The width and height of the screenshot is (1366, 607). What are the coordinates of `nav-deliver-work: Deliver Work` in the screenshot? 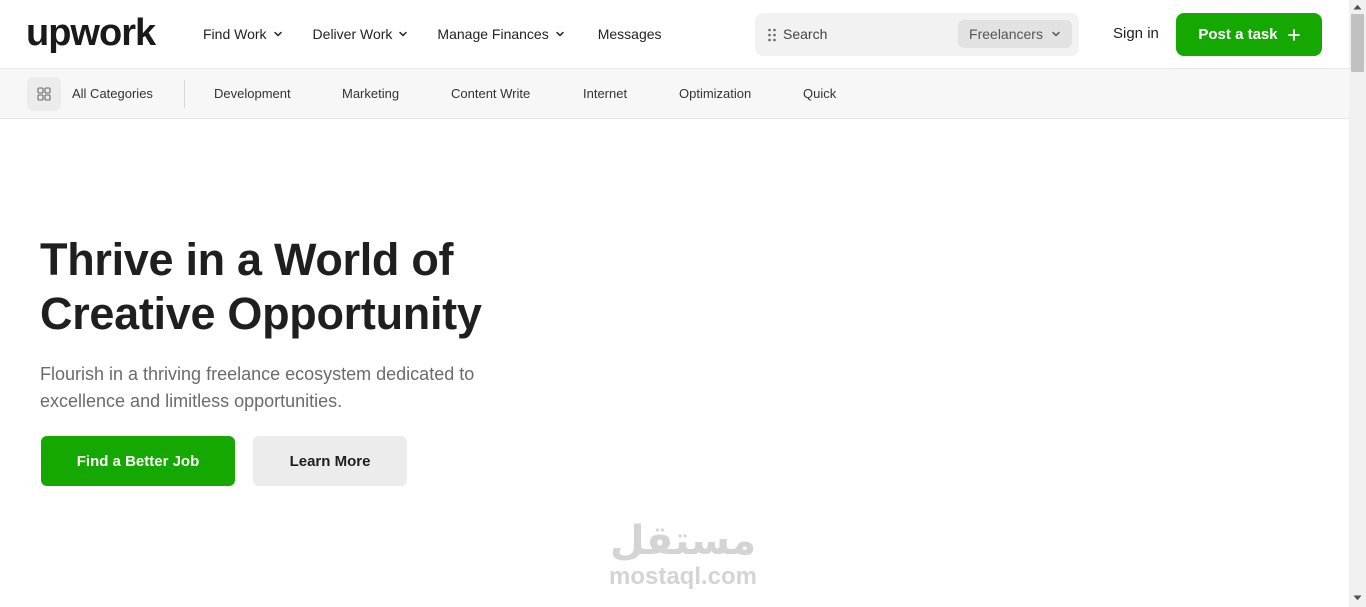 It's located at (361, 34).